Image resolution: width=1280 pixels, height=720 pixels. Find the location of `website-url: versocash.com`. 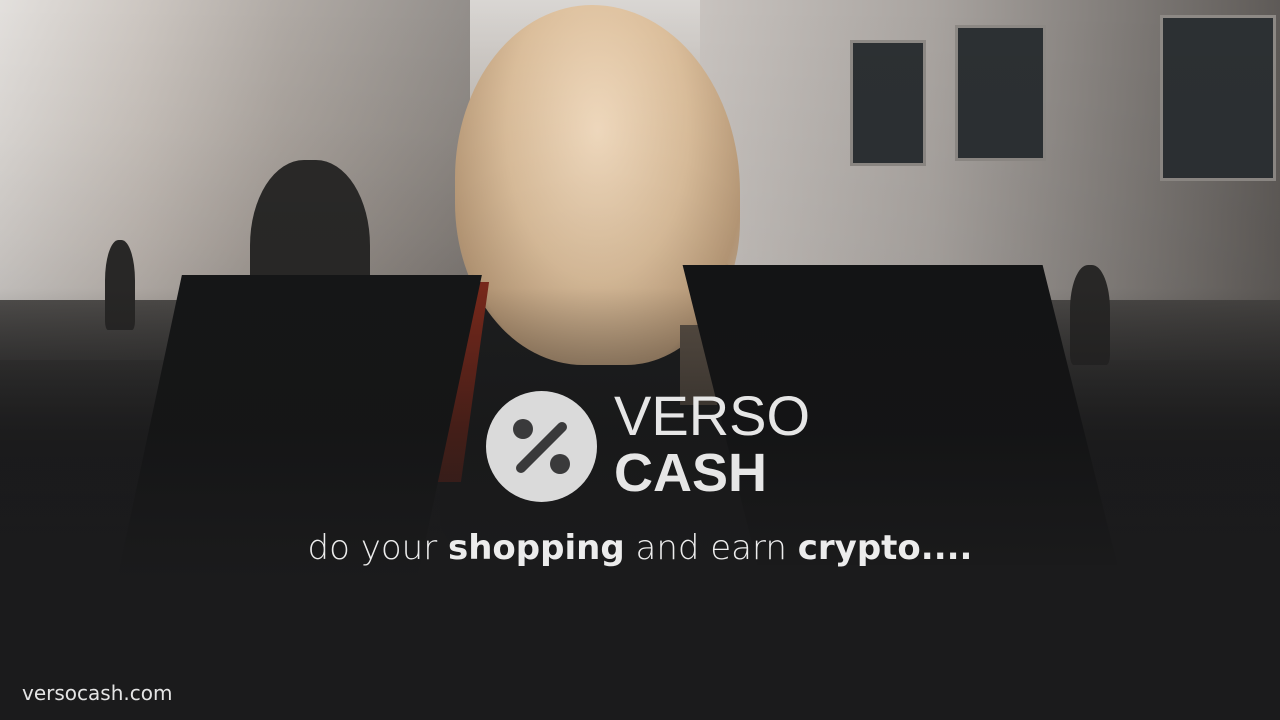

website-url: versocash.com is located at coordinates (97, 693).